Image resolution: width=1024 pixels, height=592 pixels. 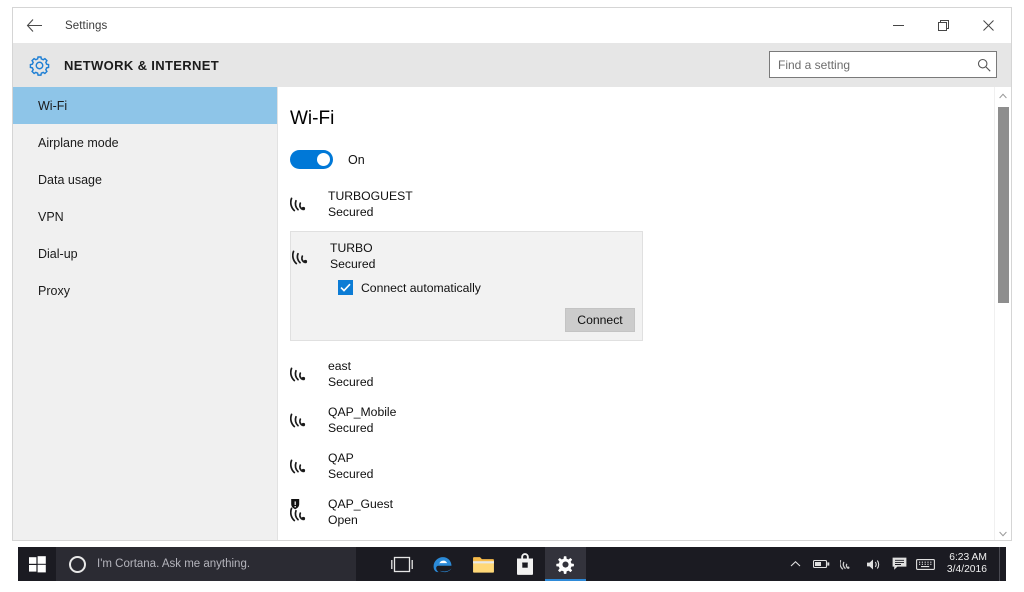 What do you see at coordinates (145, 216) in the screenshot?
I see `sidebar-item-vpn: VPN` at bounding box center [145, 216].